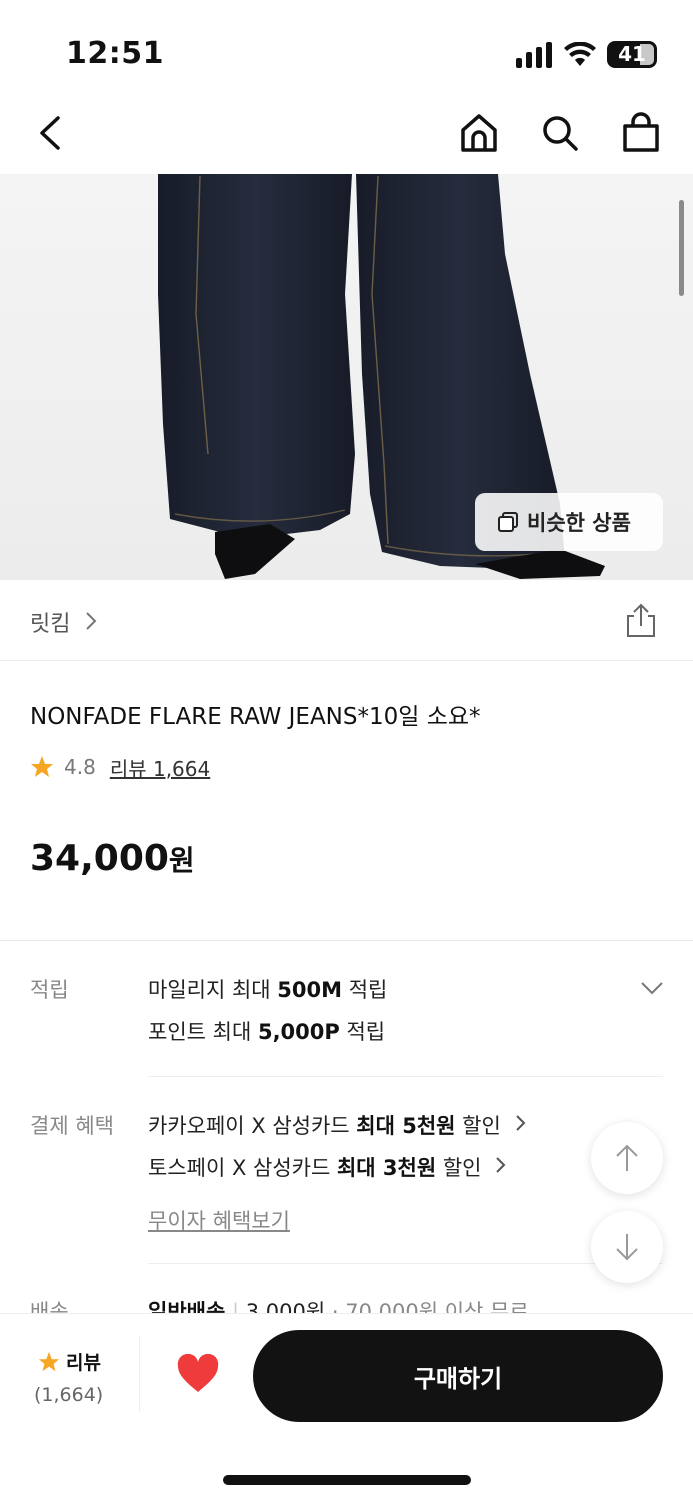  I want to click on review-label: 리뷰, so click(83, 1363).